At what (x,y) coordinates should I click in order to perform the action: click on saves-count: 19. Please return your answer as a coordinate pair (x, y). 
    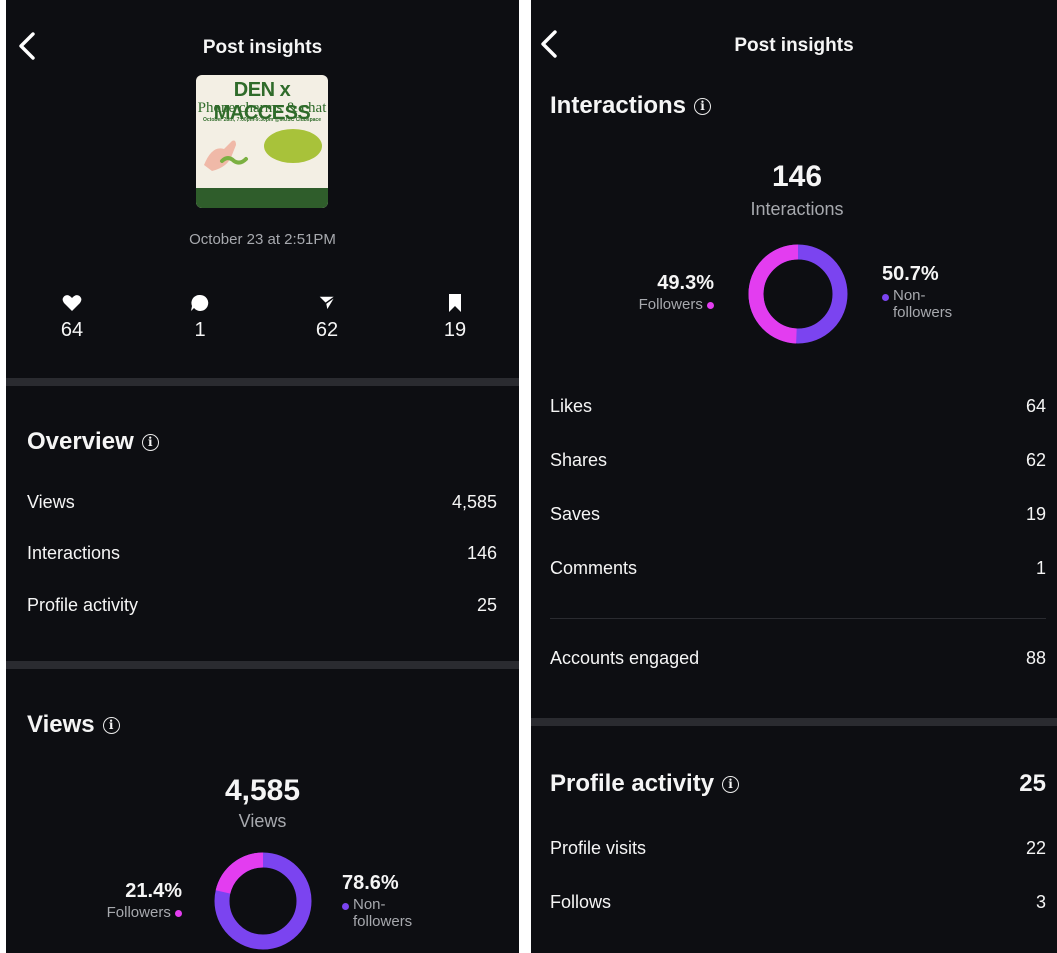
    Looking at the image, I should click on (455, 330).